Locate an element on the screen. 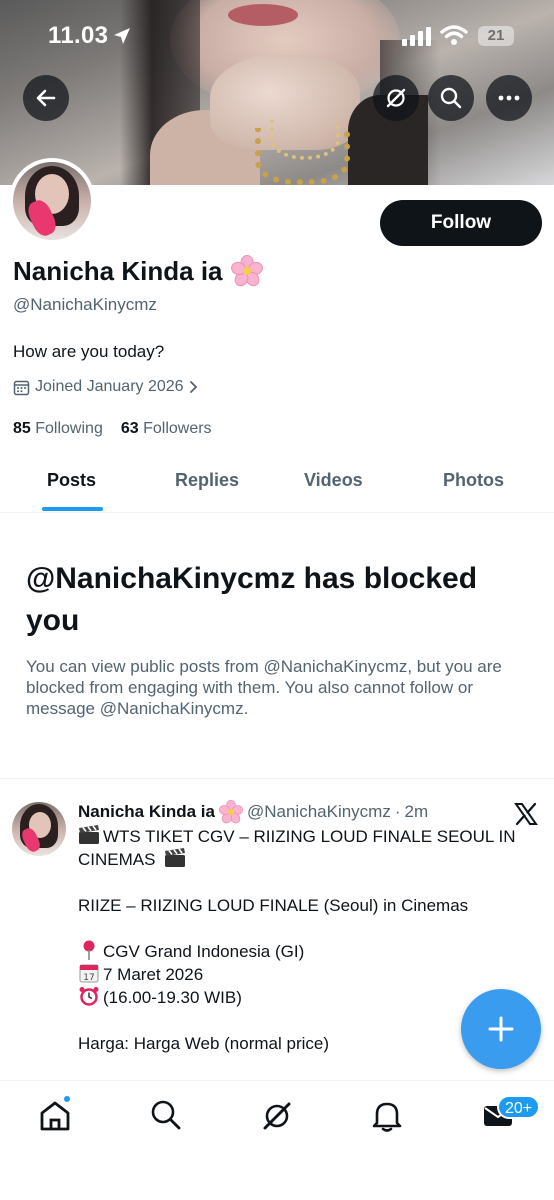 This screenshot has height=1200, width=554. post-header: Nanicha Kinda ia @NanichaKinycmz · 2m is located at coordinates (253, 812).